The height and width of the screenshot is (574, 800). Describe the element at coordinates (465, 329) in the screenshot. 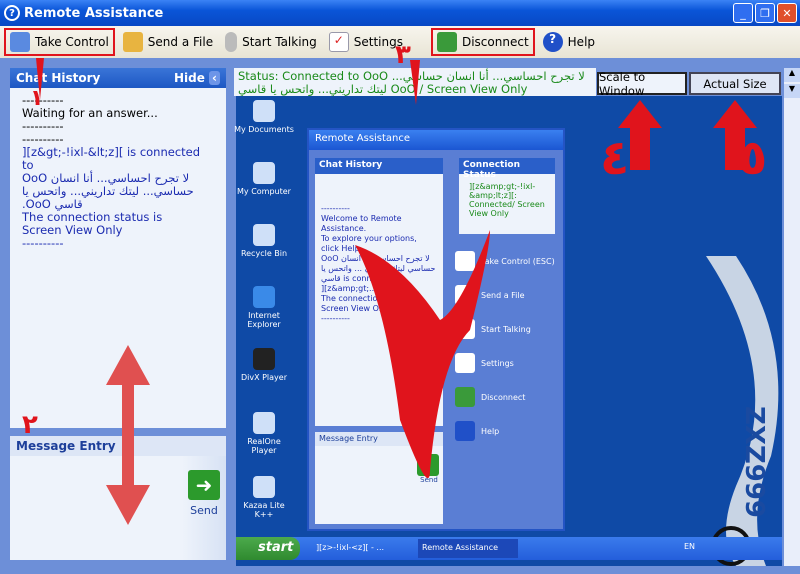

I see `microphone-icon` at that location.